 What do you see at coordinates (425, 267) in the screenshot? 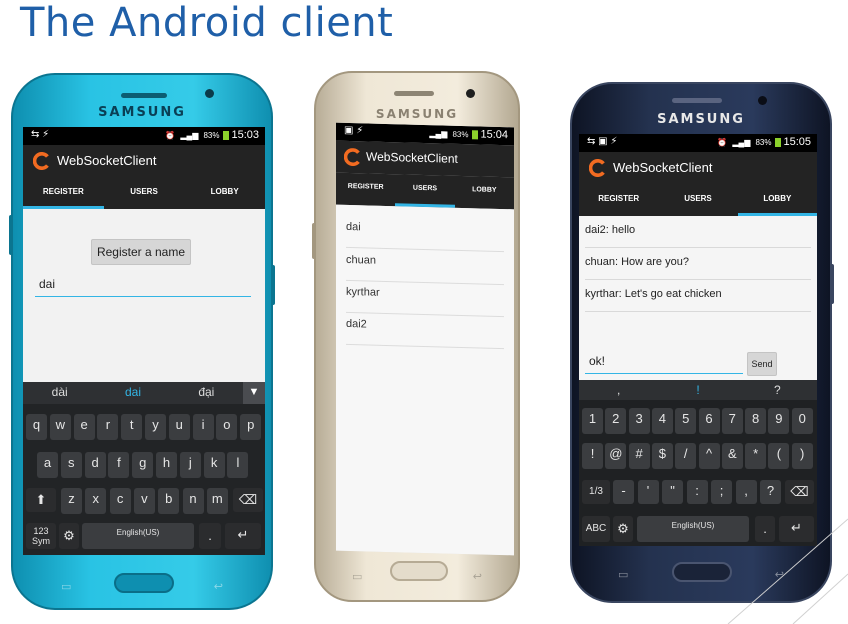
I see `user-item: chuan` at bounding box center [425, 267].